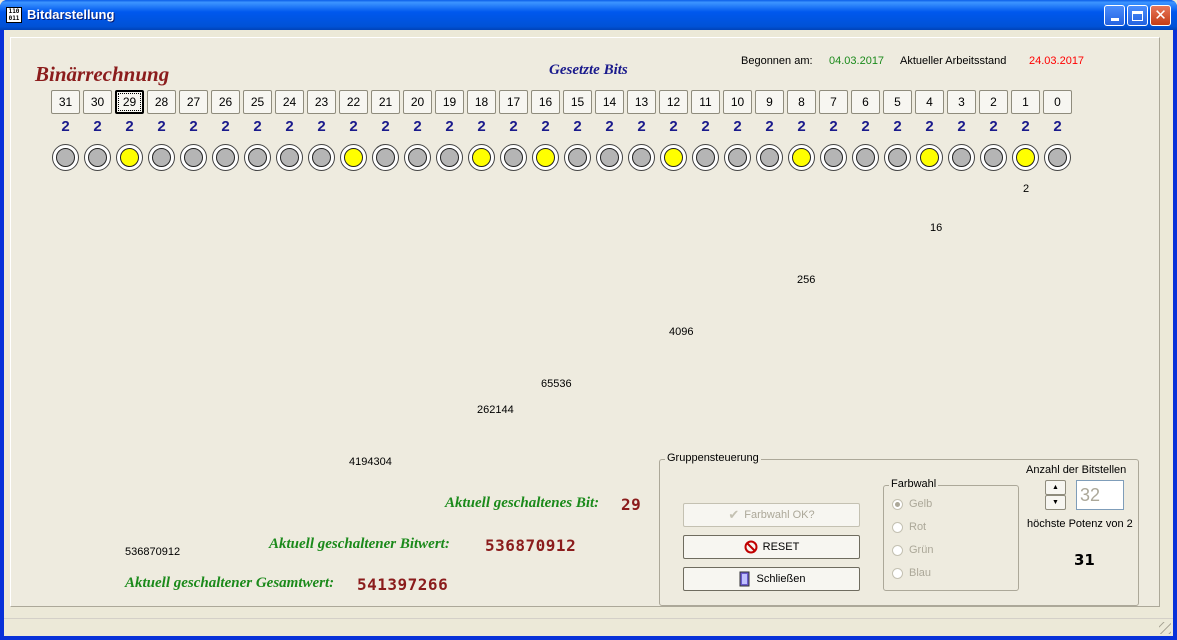  I want to click on bit-button-14: 14, so click(609, 102).